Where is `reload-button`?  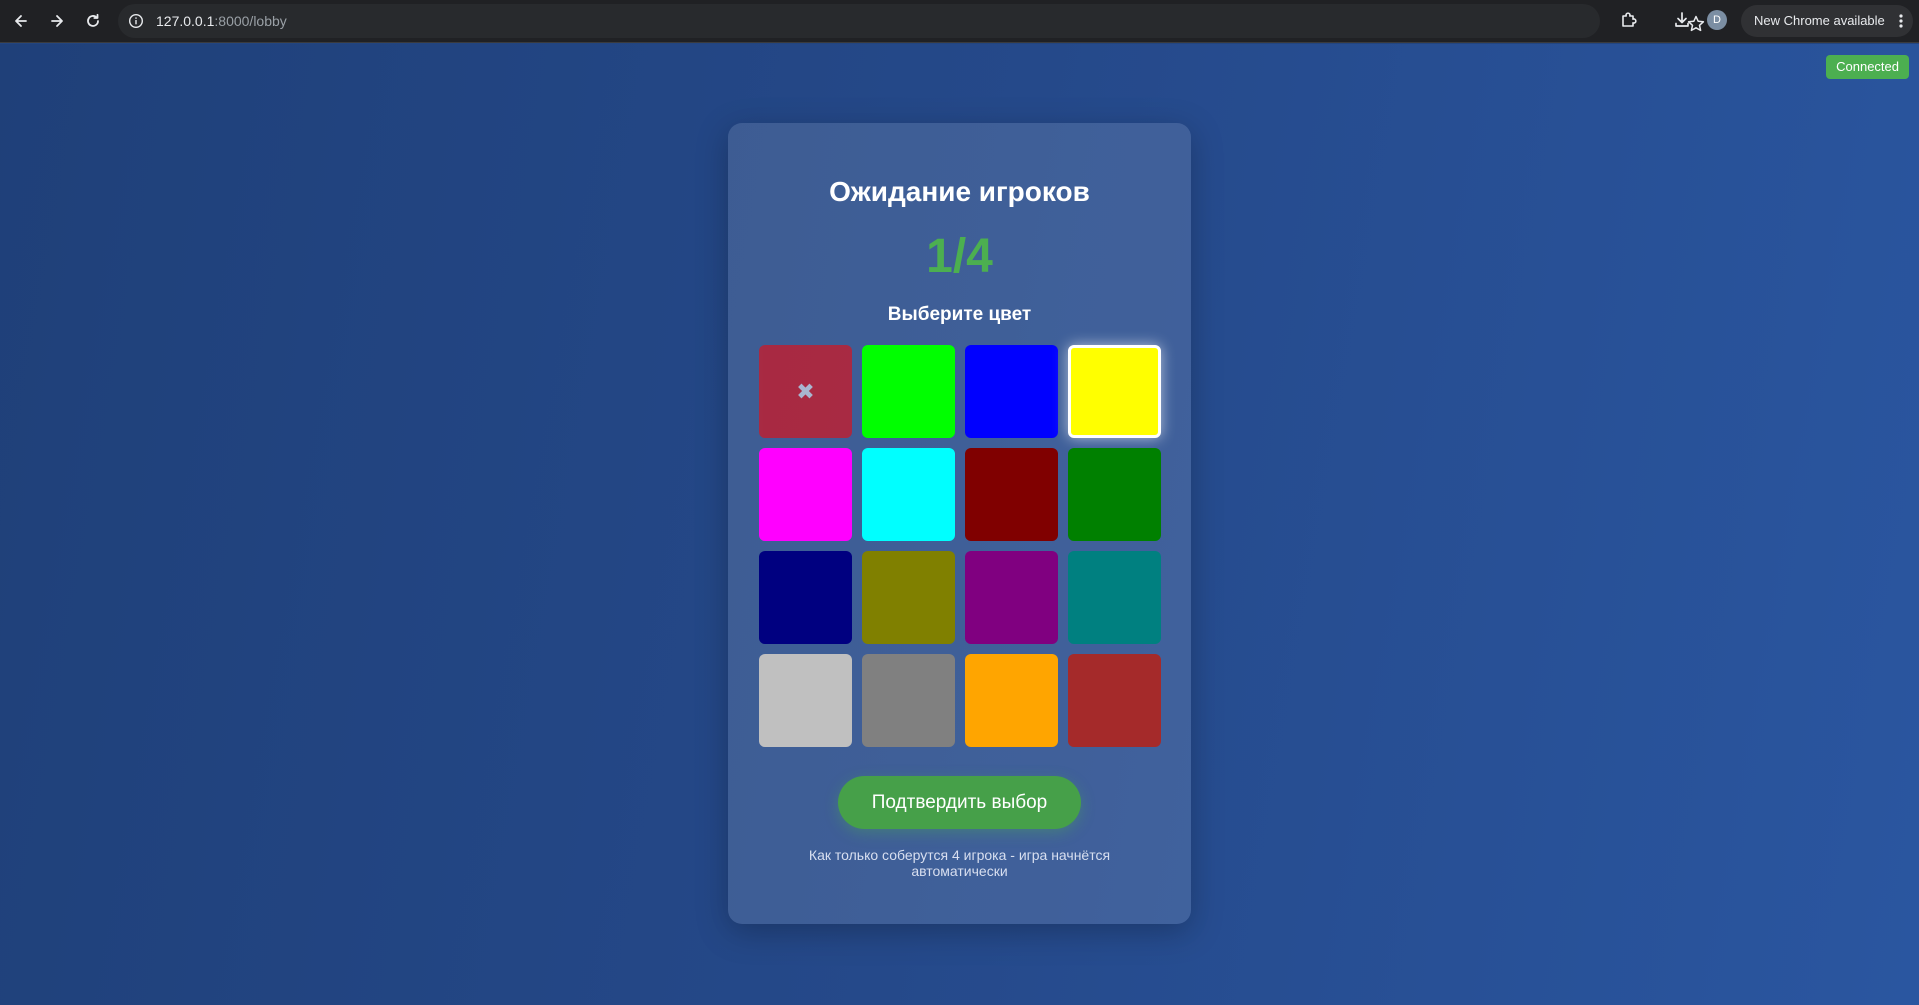 reload-button is located at coordinates (93, 21).